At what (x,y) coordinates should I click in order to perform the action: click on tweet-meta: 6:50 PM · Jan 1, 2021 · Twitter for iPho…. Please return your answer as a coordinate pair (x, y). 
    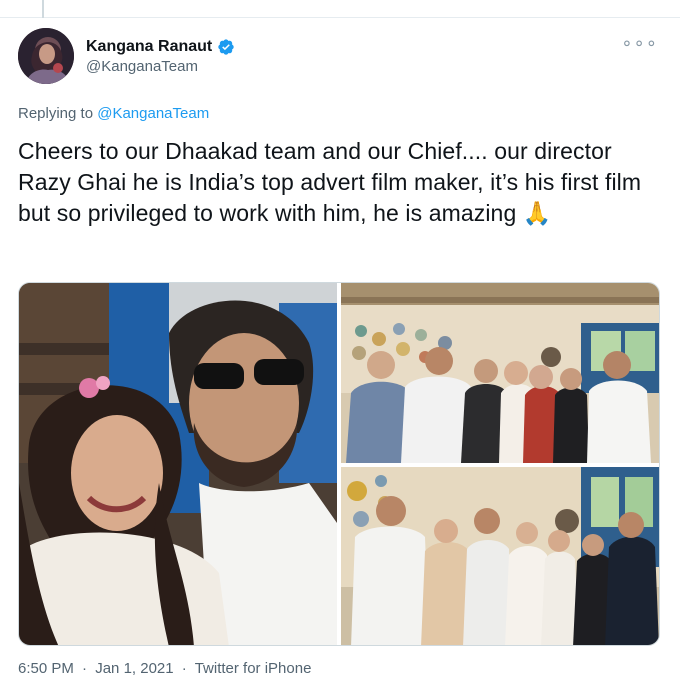
    Looking at the image, I should click on (166, 668).